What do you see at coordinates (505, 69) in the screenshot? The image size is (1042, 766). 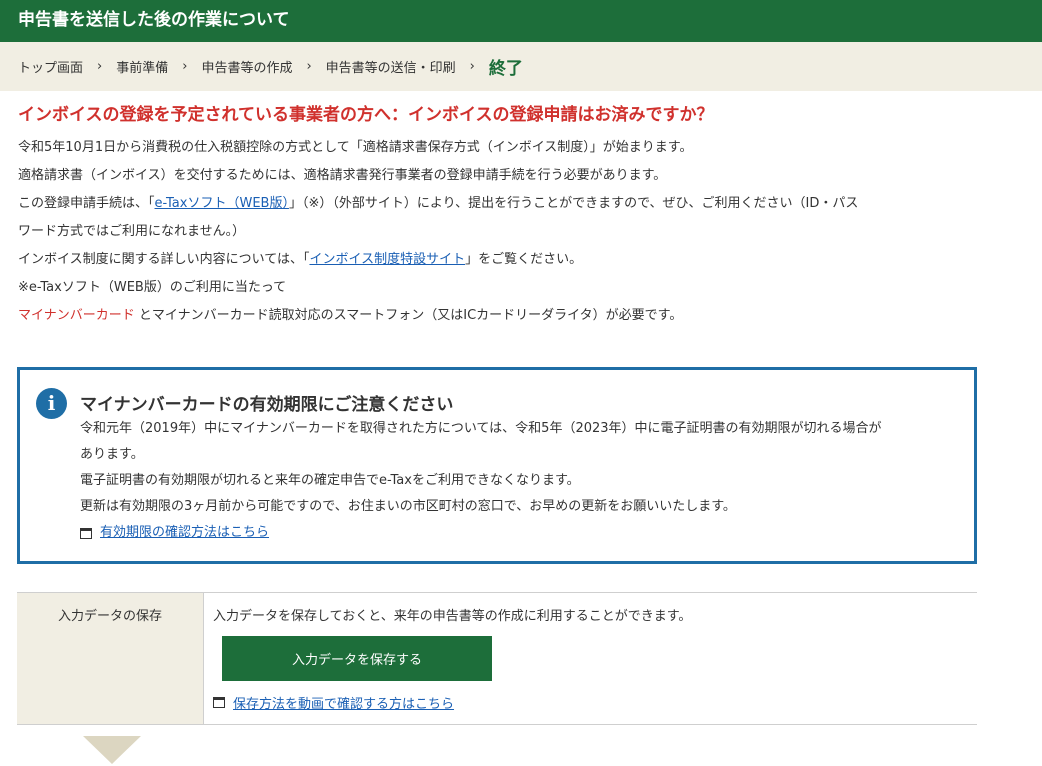 I see `breadcrumb-current-finish: 終了` at bounding box center [505, 69].